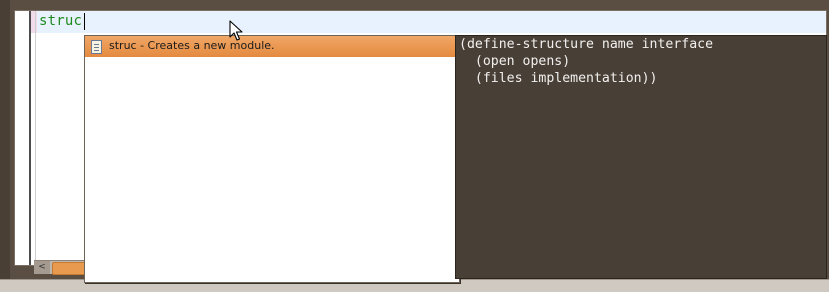  I want to click on document-icon, so click(96, 47).